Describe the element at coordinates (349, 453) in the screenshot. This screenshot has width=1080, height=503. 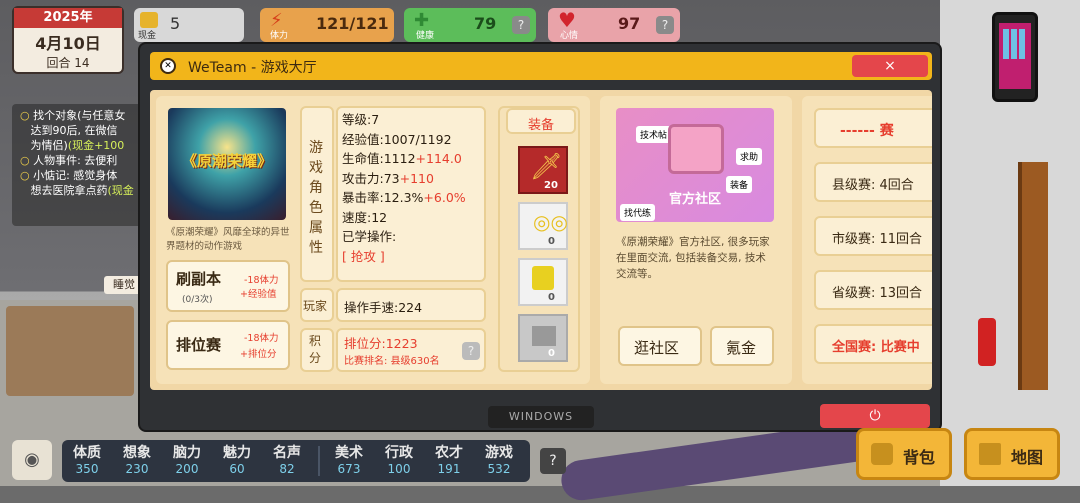
I see `player-attr-name: 美术` at that location.